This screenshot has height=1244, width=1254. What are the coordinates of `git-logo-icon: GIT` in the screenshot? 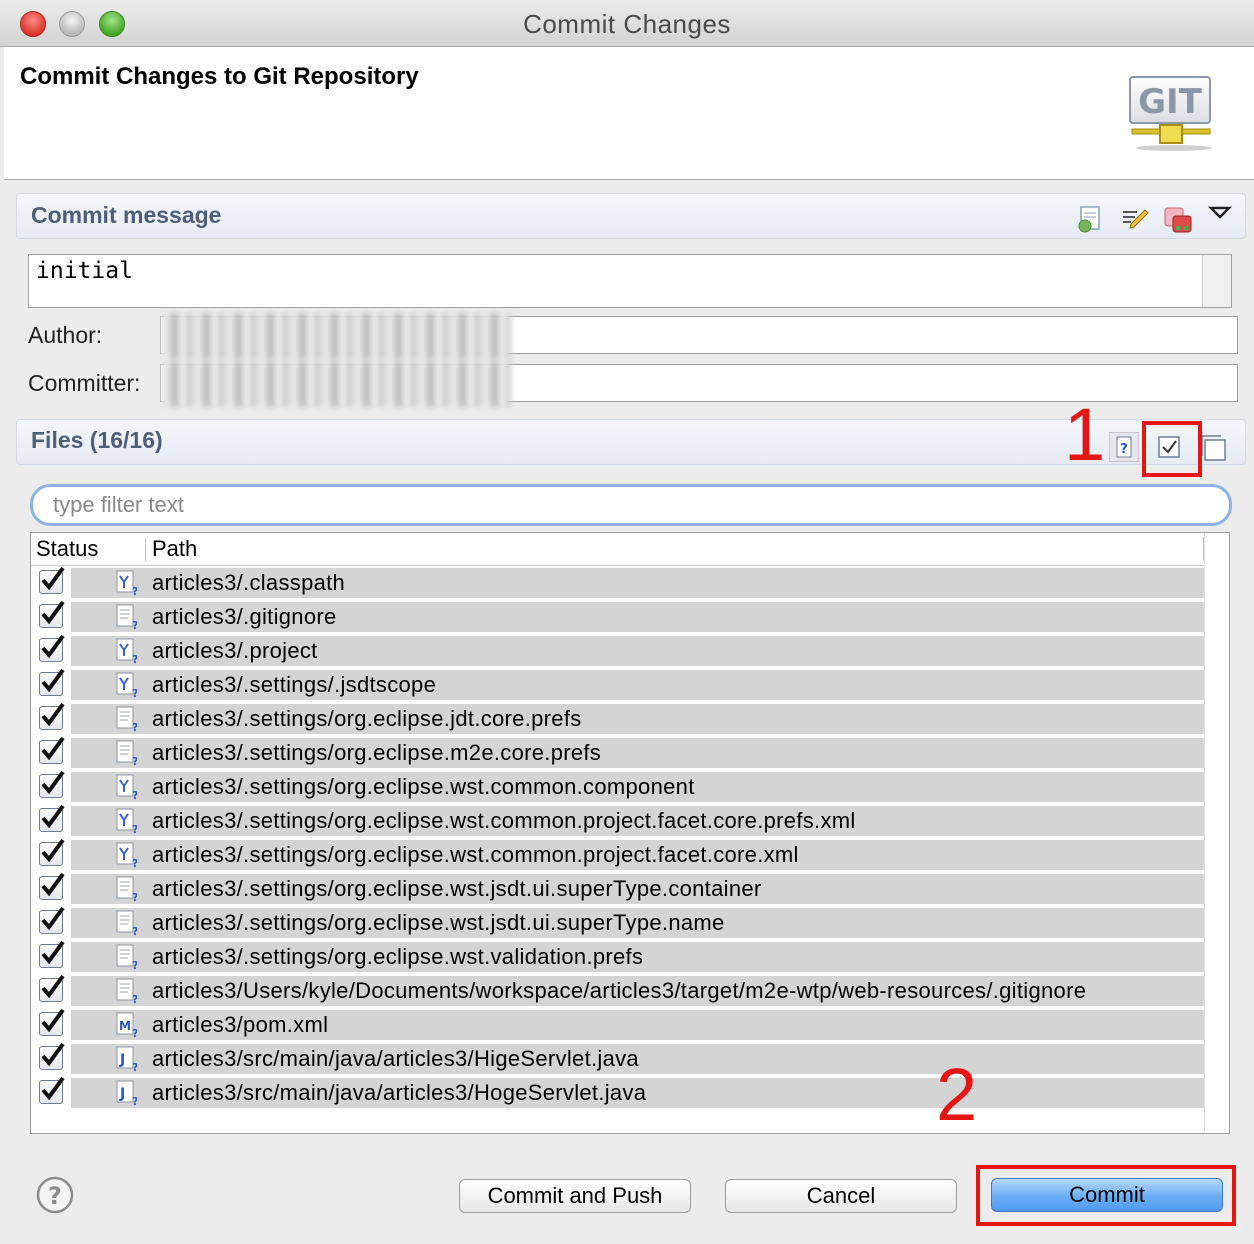 It's located at (1170, 113).